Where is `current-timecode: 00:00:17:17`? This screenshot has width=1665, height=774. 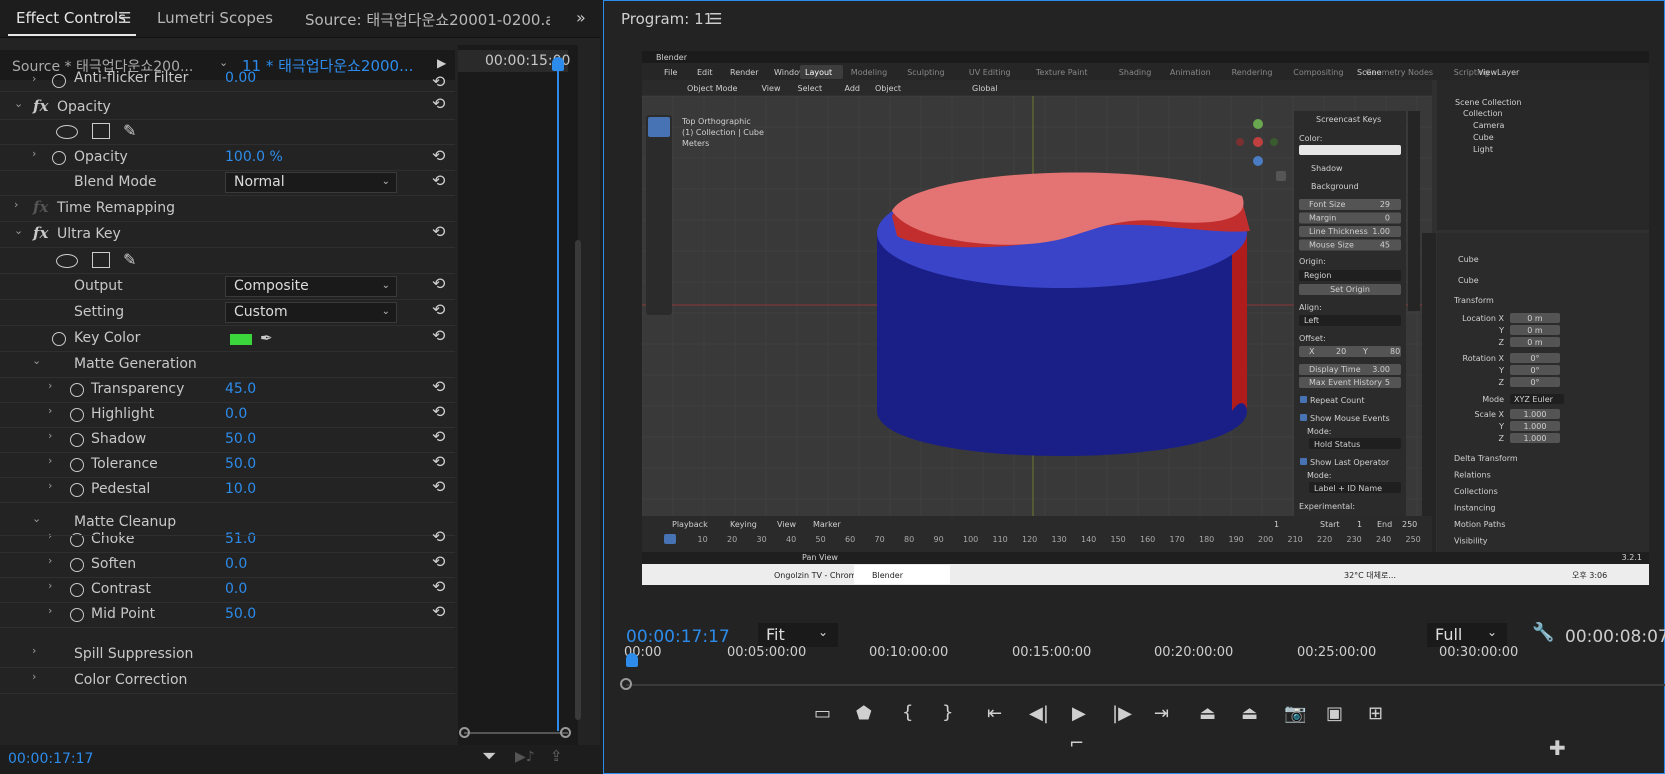
current-timecode: 00:00:17:17 is located at coordinates (678, 637).